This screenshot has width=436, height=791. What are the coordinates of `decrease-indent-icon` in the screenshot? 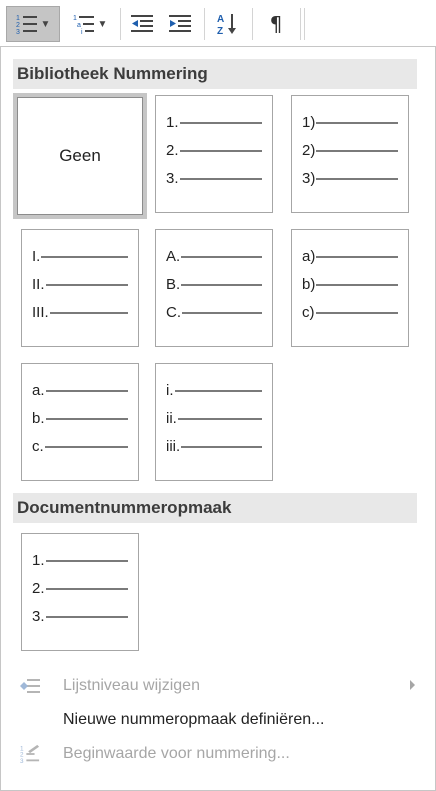 It's located at (142, 23).